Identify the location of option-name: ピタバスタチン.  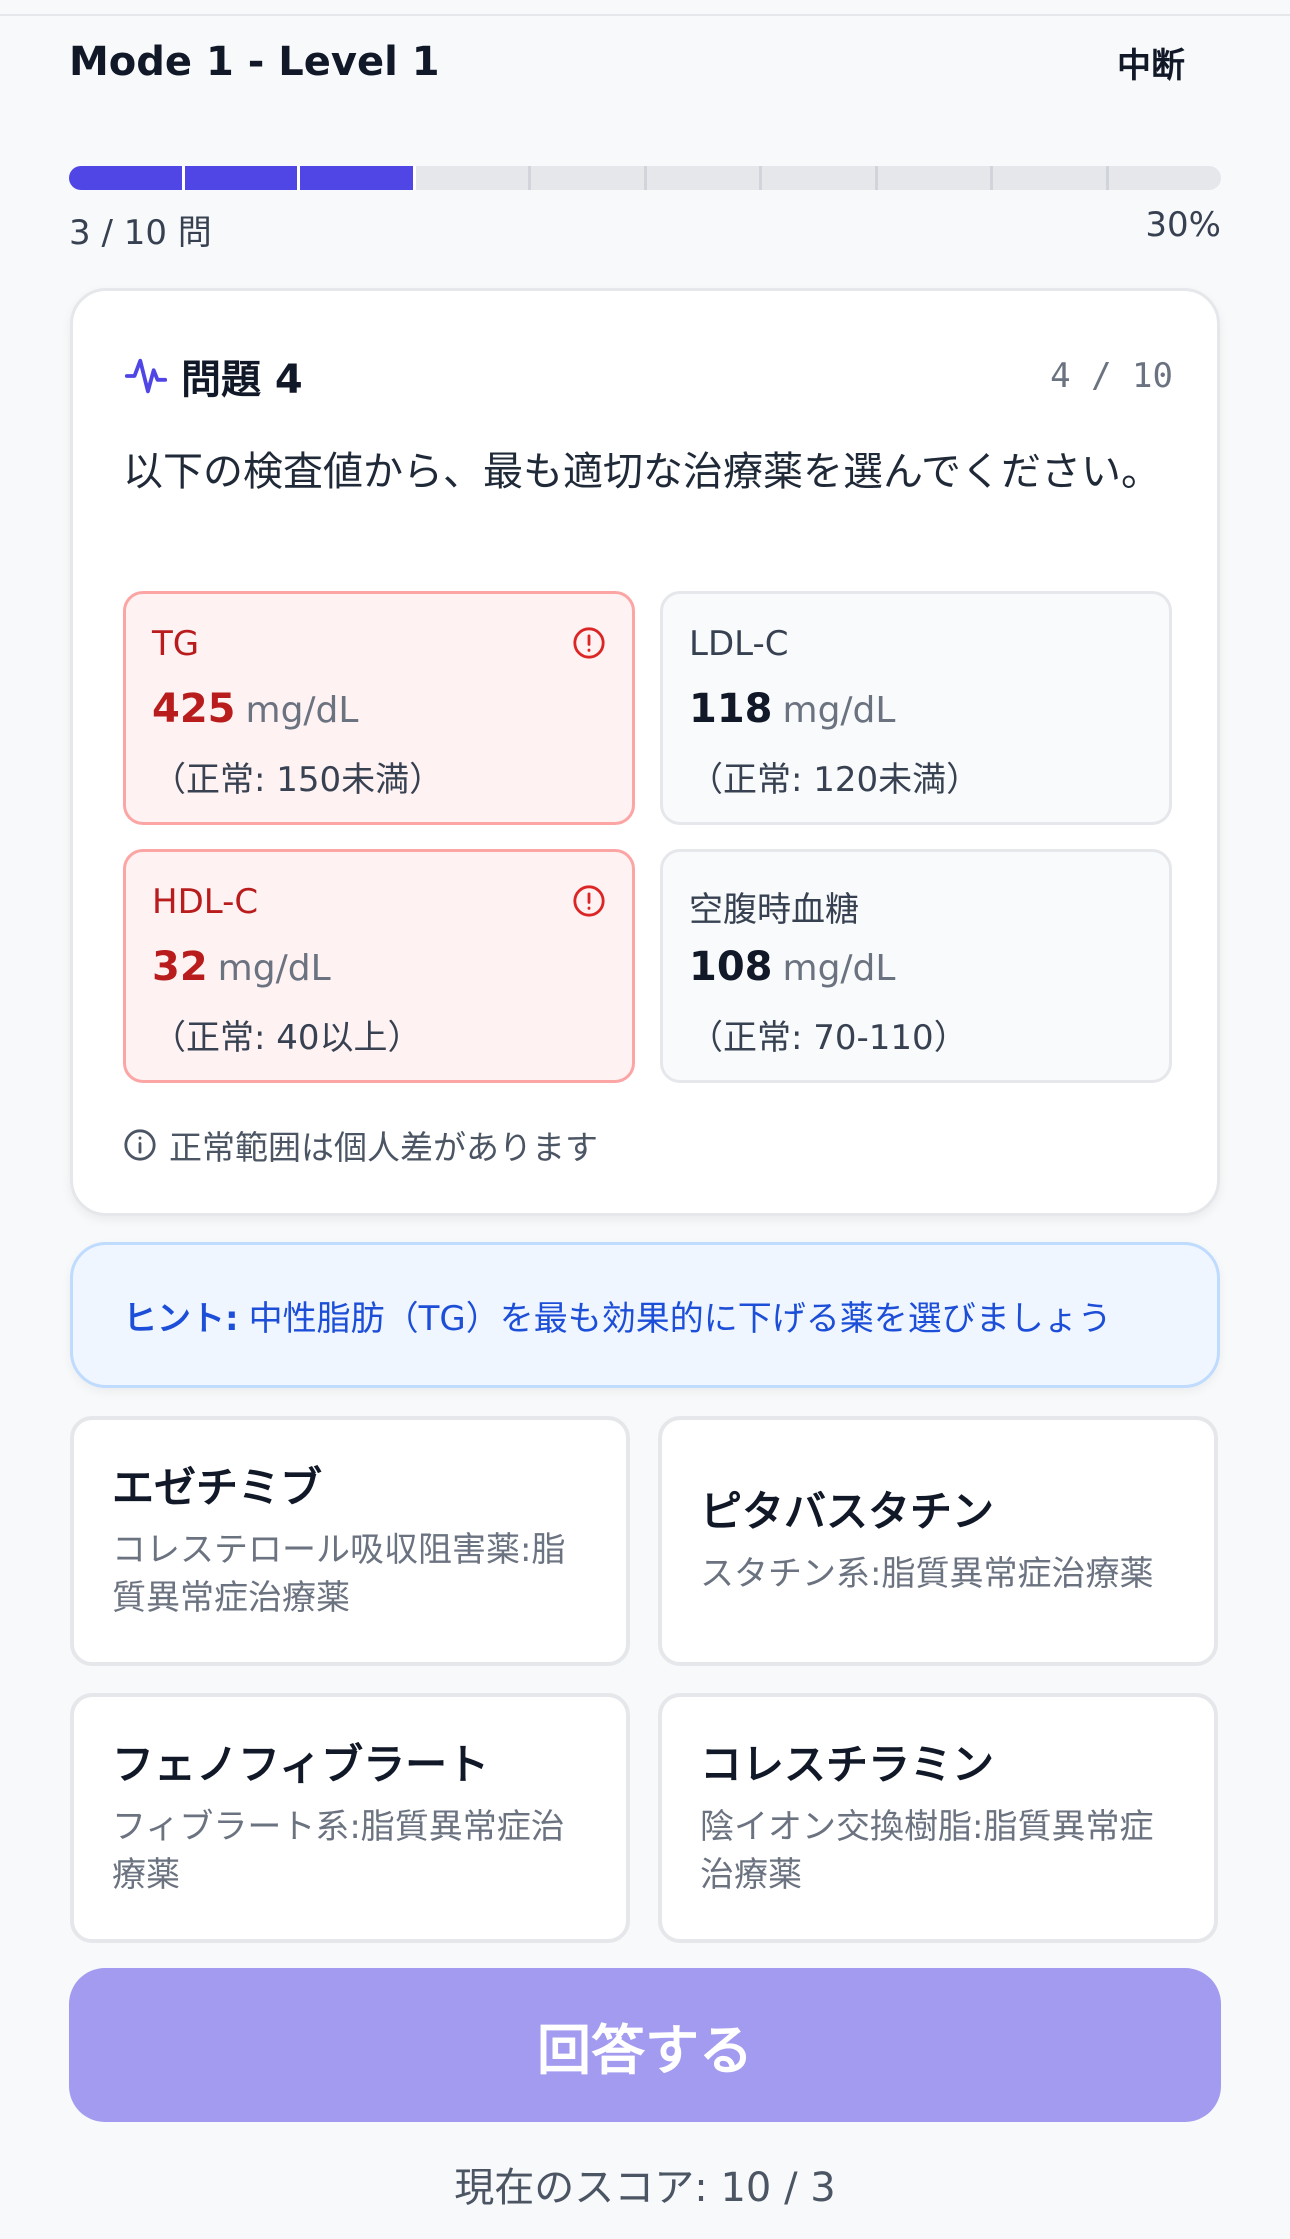
(847, 1511).